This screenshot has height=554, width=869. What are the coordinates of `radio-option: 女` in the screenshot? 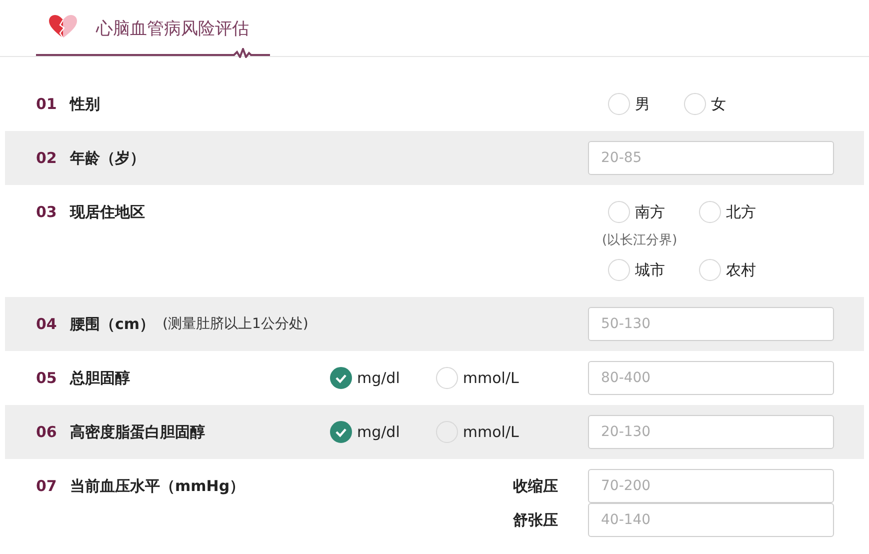 It's located at (705, 104).